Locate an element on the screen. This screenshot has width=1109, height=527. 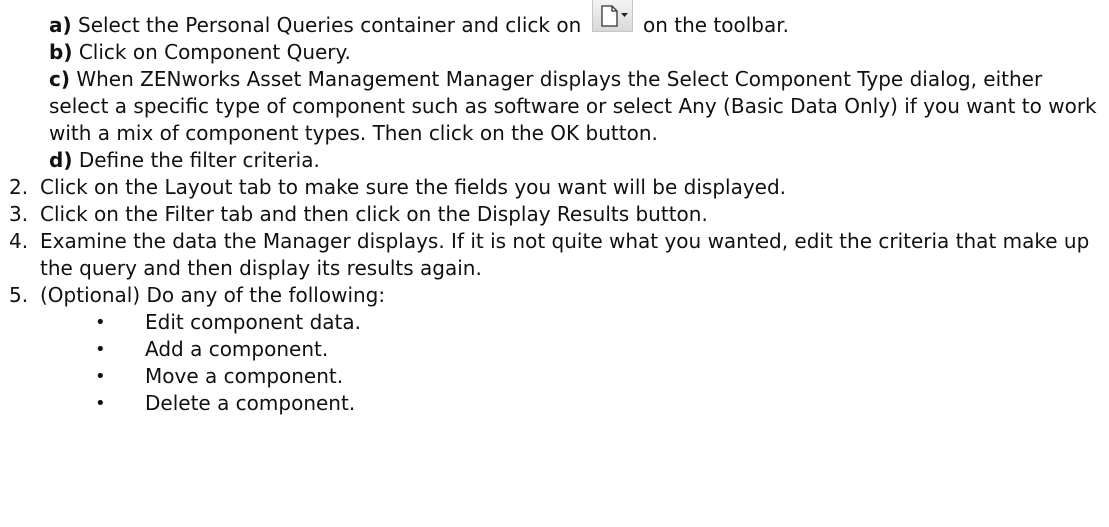
step-text: (Optional) Do any of the following: is located at coordinates (213, 295).